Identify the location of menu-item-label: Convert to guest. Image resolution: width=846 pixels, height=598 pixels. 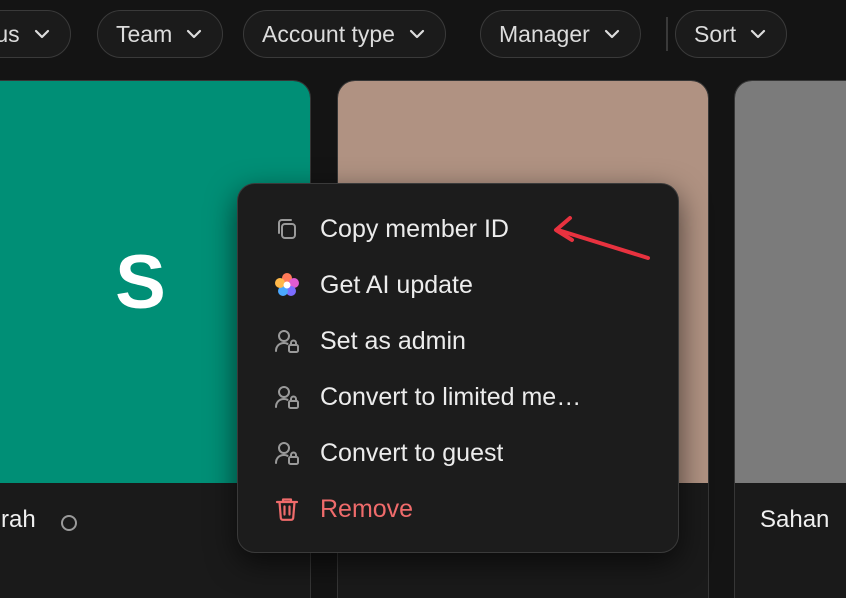
(412, 452).